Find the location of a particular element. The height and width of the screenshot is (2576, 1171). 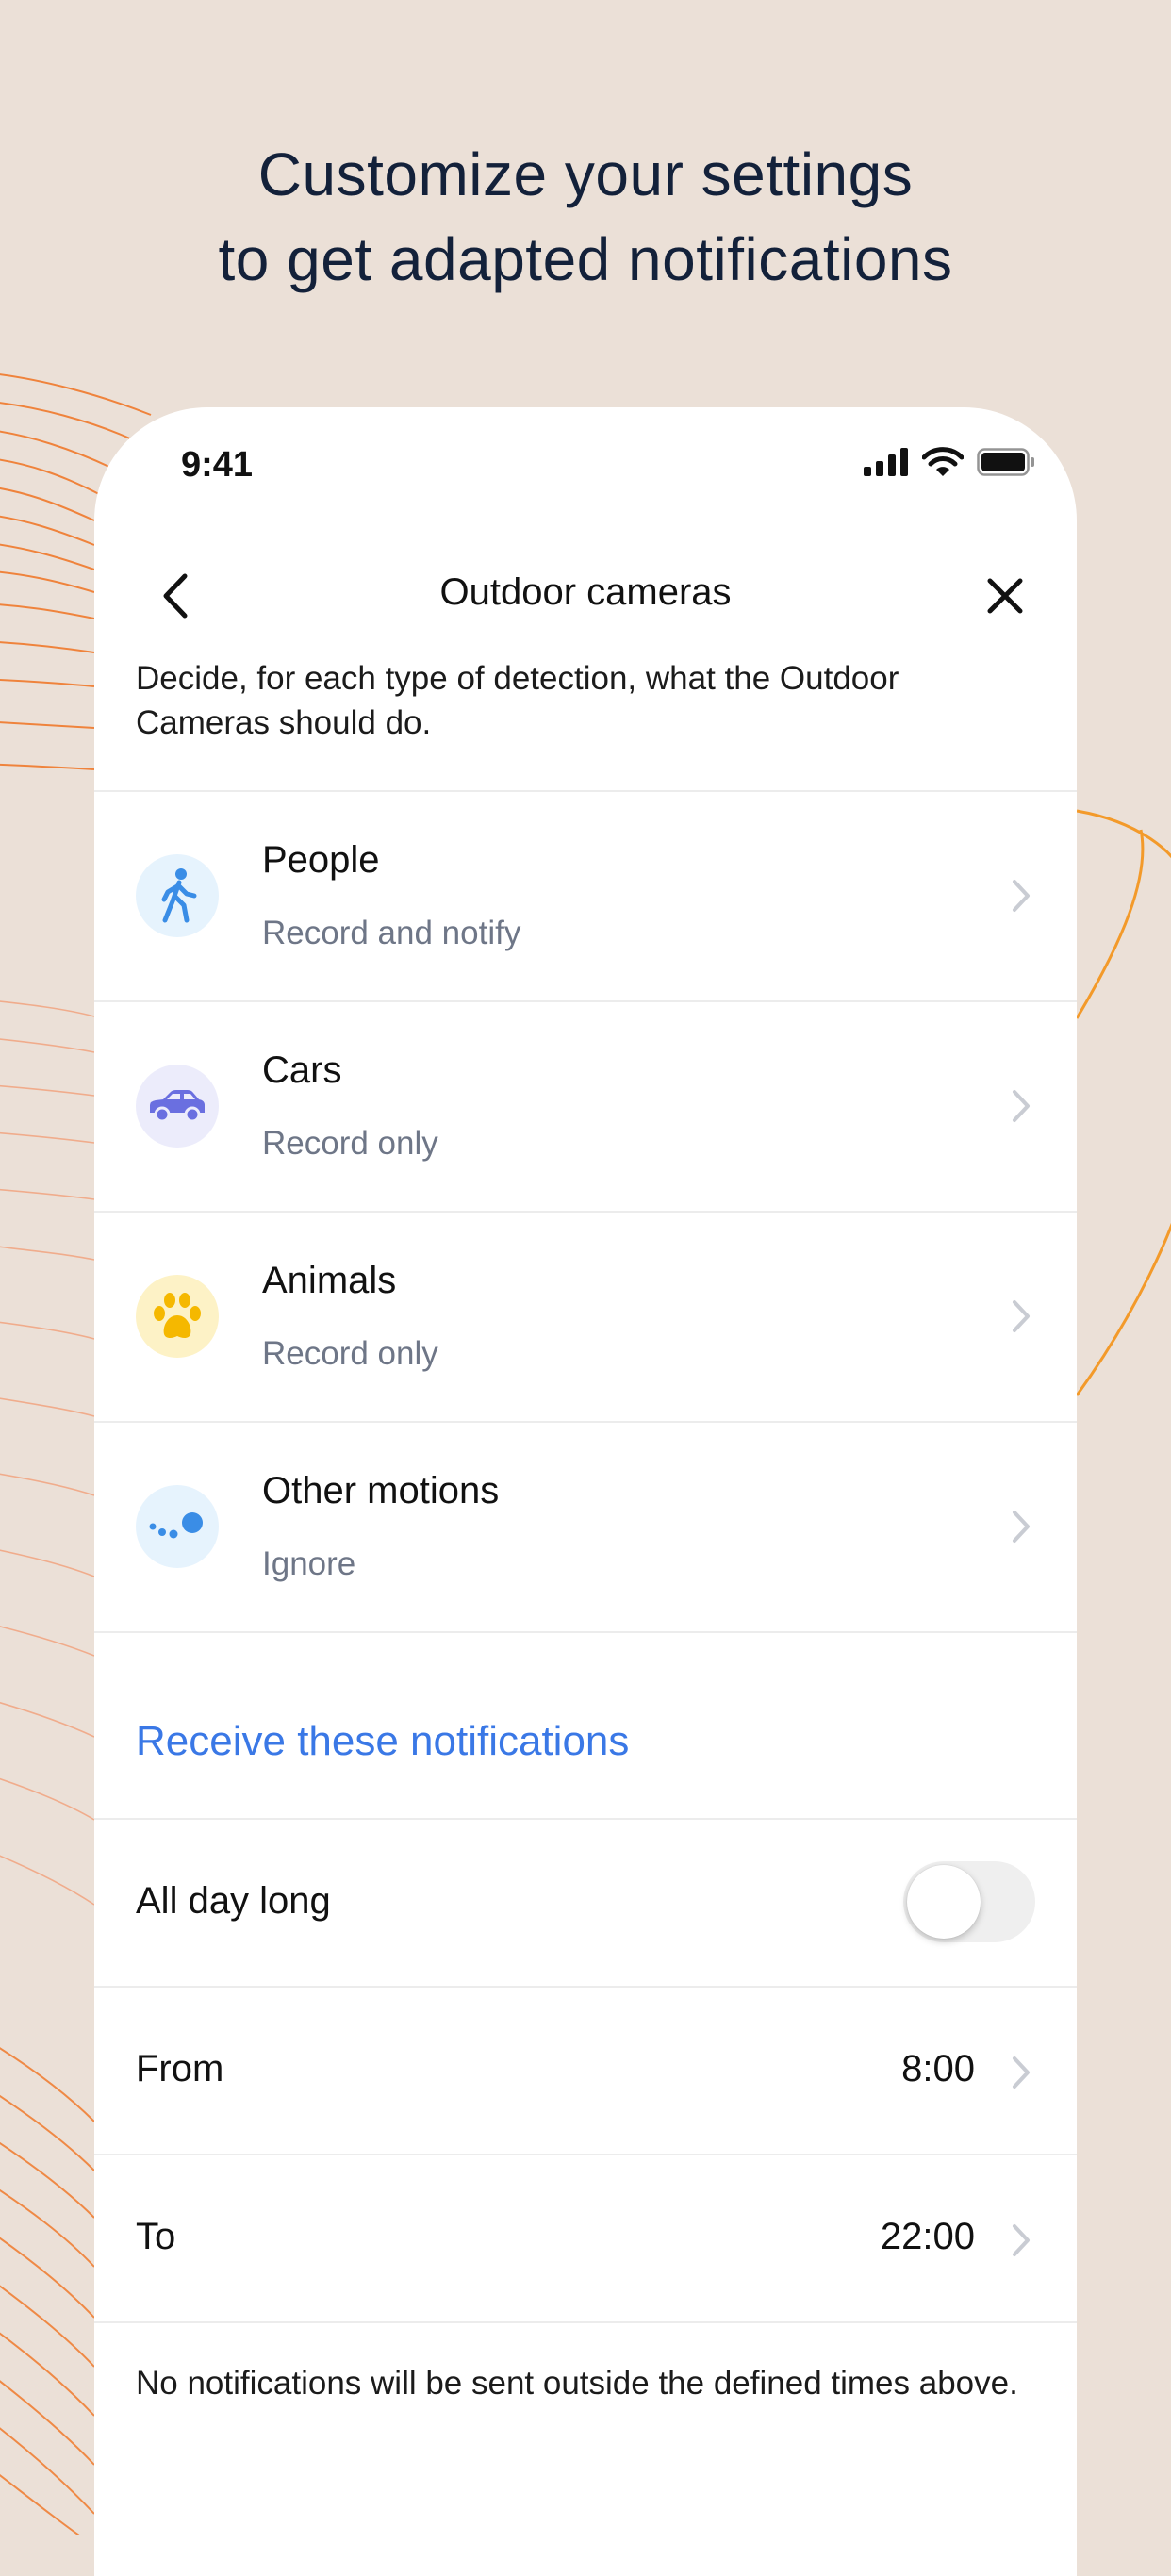

walking-person-icon is located at coordinates (177, 895).